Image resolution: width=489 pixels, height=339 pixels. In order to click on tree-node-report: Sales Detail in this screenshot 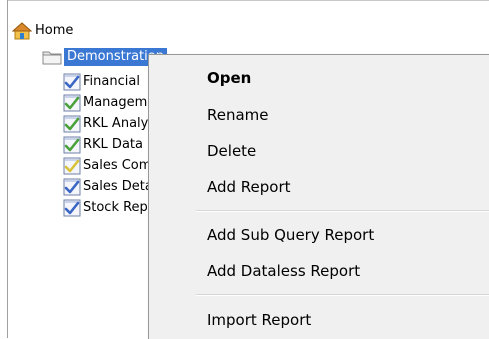, I will do `click(111, 187)`.